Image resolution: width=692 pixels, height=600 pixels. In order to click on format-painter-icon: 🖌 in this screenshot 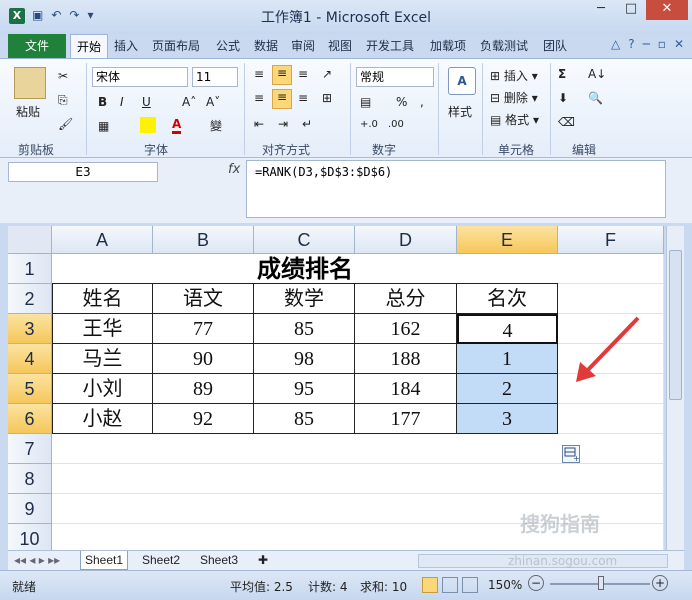, I will do `click(65, 124)`.